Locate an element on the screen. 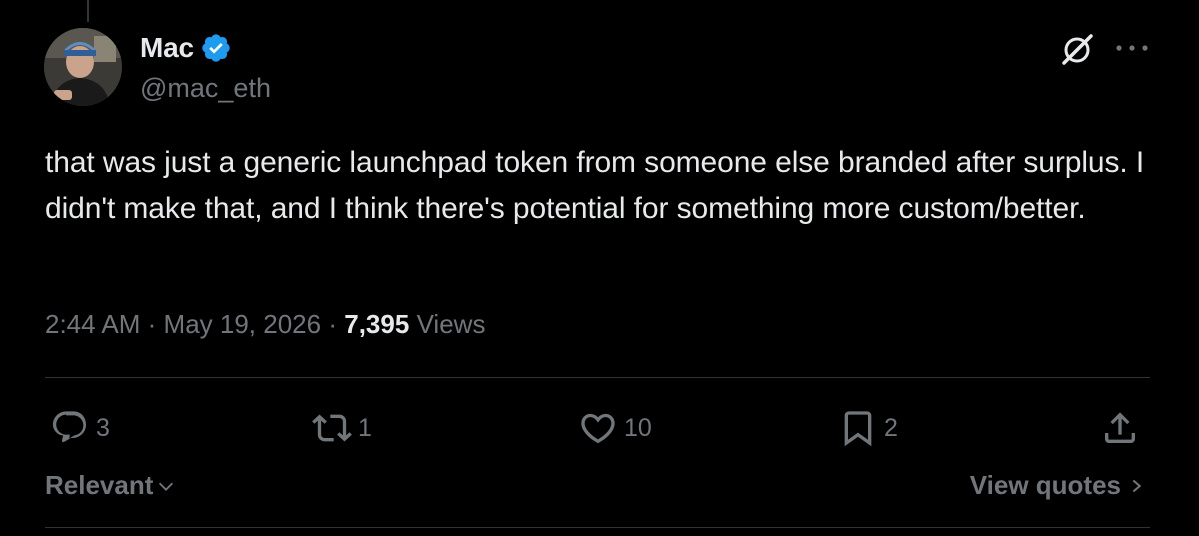  share-button is located at coordinates (1120, 428).